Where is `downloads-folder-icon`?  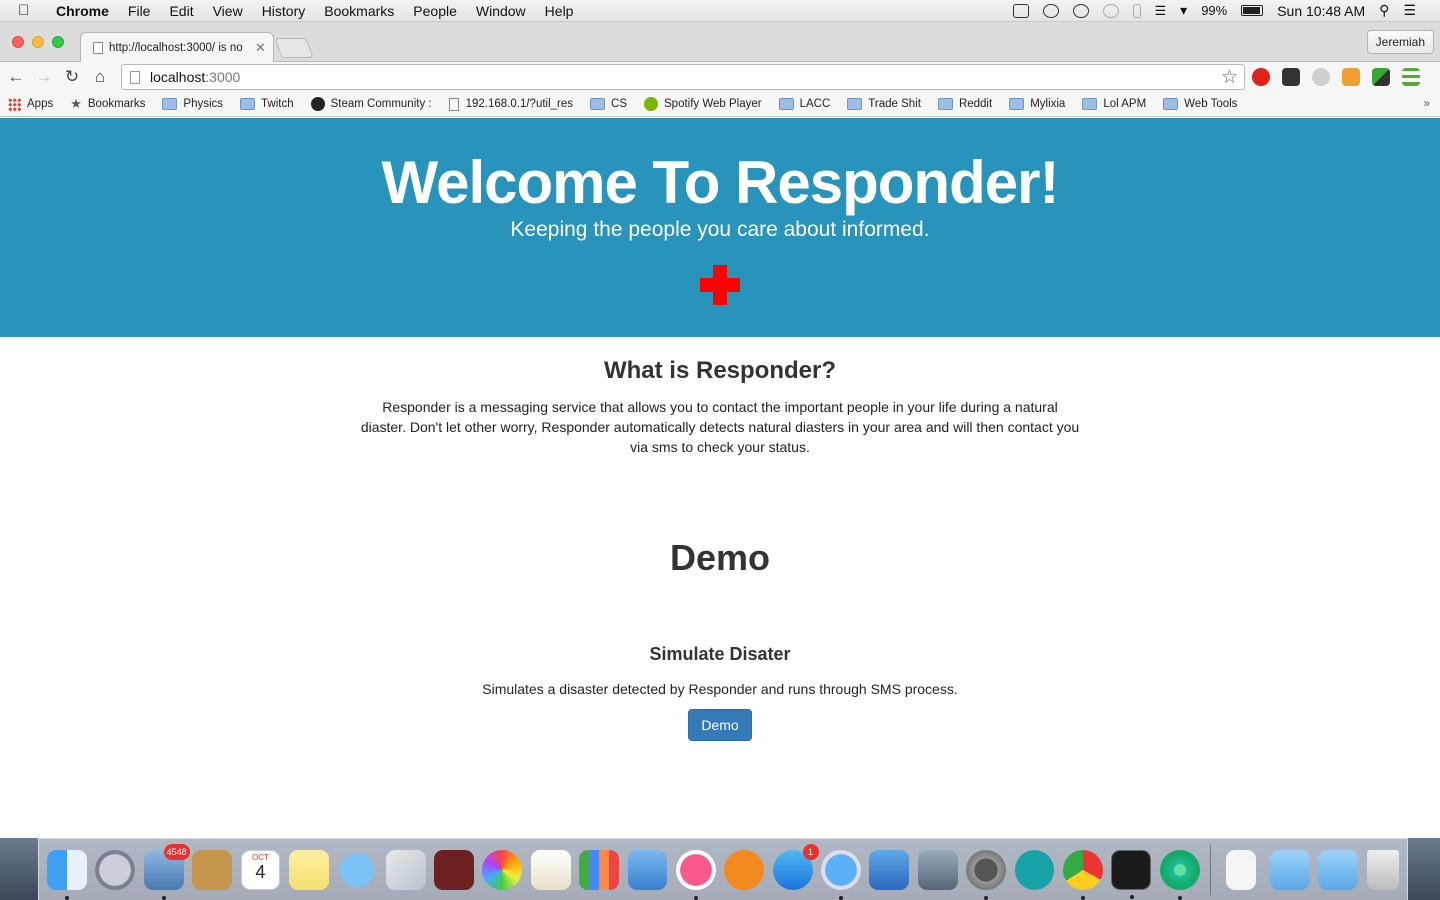
downloads-folder-icon is located at coordinates (1289, 869).